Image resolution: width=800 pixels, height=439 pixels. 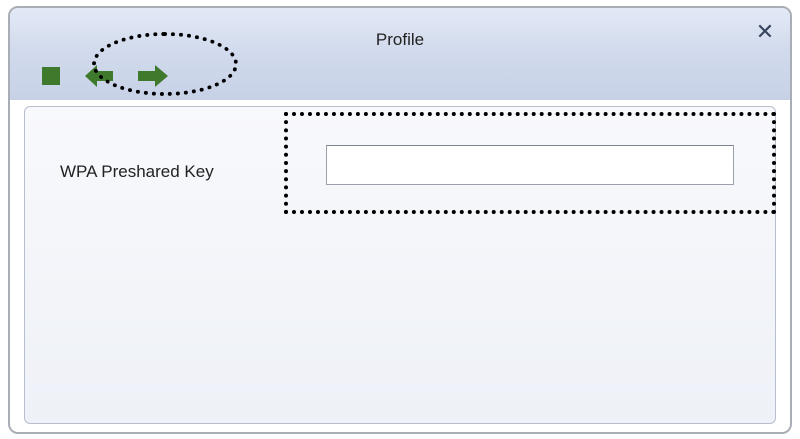 I want to click on back-arrow-icon, so click(x=99, y=76).